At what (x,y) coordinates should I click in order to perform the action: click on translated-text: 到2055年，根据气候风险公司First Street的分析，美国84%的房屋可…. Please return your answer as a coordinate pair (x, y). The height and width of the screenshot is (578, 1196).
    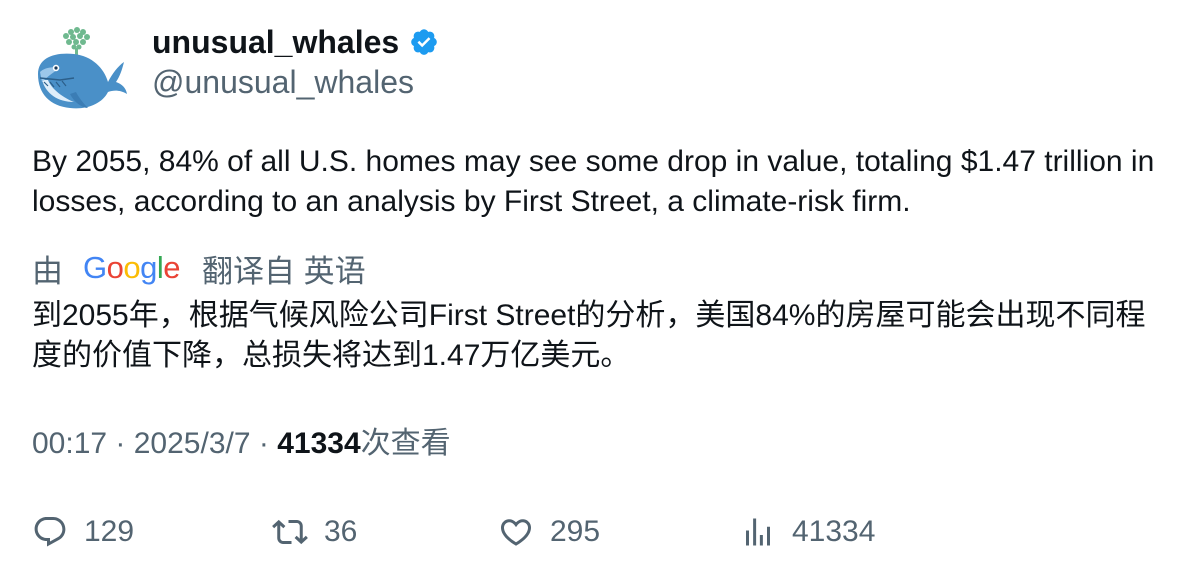
    Looking at the image, I should click on (589, 335).